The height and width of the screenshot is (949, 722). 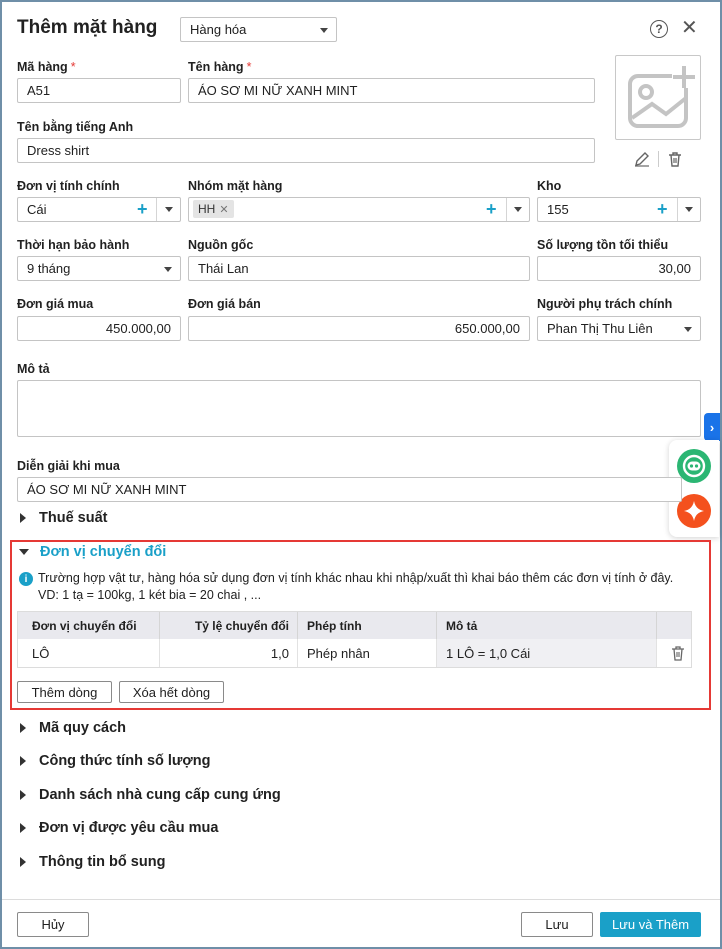 I want to click on min-stock-label: Số lượng tồn tối thiểu, so click(x=603, y=245).